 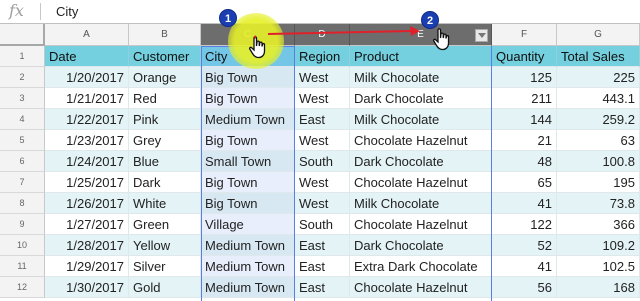 I want to click on table-cell: Pink, so click(x=165, y=119).